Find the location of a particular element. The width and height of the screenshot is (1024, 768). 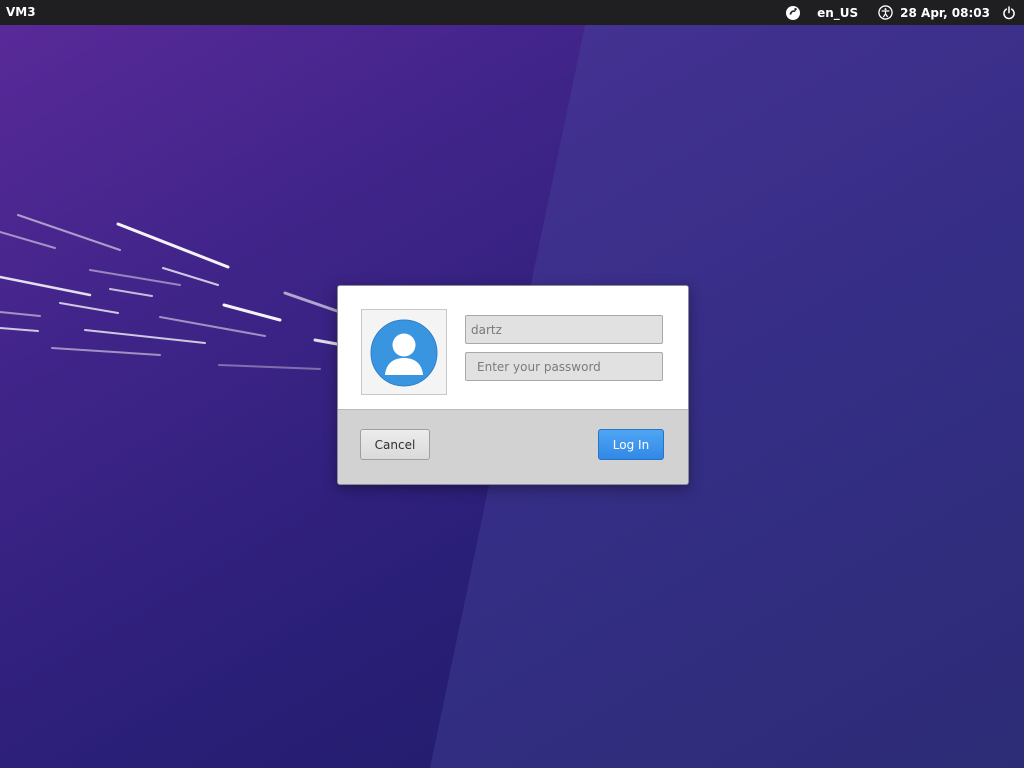

top-panel: VM3 en_US 28 Apr, 08:03 is located at coordinates (512, 12).